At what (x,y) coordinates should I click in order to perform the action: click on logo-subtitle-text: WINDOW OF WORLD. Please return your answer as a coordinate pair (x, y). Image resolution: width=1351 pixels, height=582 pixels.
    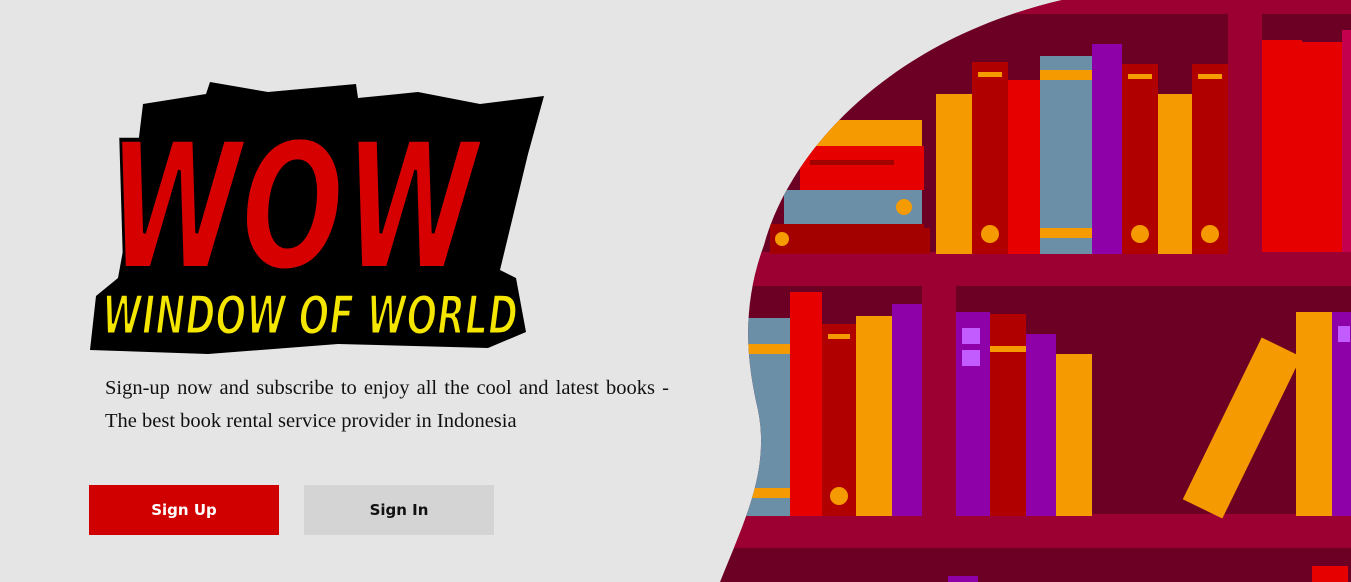
    Looking at the image, I should click on (310, 315).